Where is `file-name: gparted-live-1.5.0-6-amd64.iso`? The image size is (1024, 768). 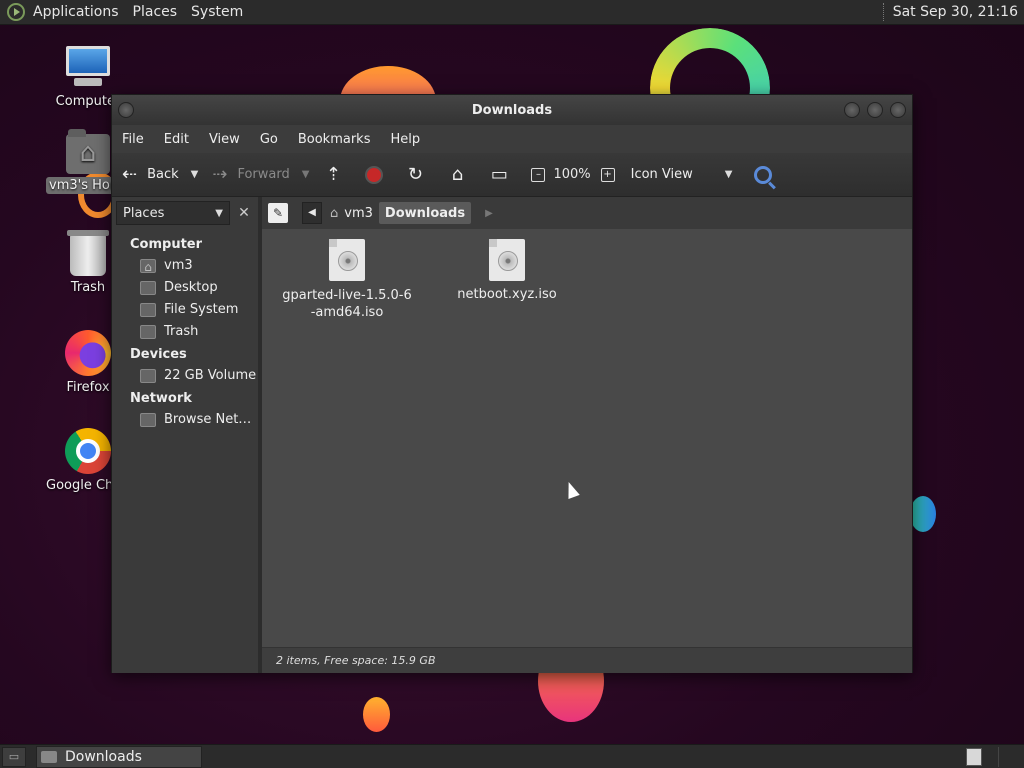
file-name: gparted-live-1.5.0-6-amd64.iso is located at coordinates (347, 304).